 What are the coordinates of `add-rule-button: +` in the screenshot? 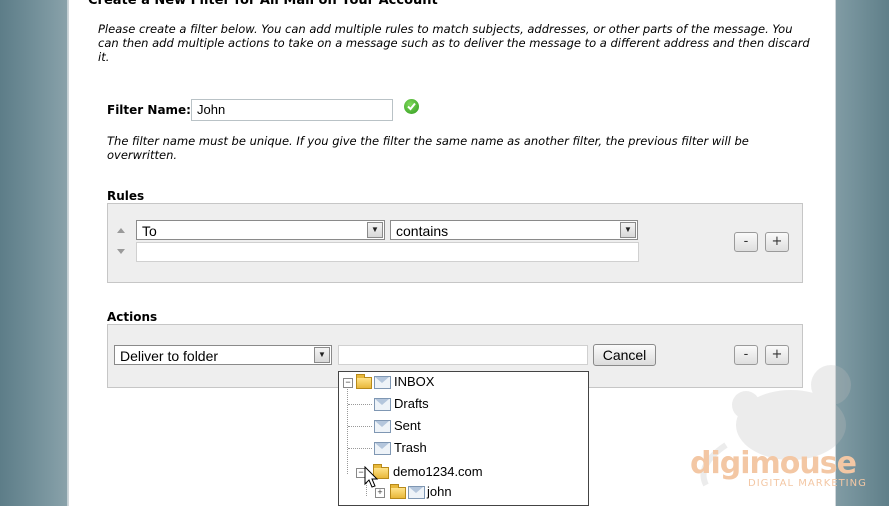 It's located at (777, 242).